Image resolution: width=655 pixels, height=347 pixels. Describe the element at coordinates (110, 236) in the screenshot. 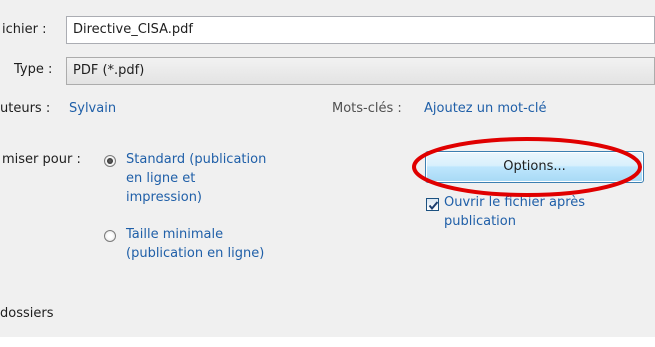

I see `radio-minimal` at that location.